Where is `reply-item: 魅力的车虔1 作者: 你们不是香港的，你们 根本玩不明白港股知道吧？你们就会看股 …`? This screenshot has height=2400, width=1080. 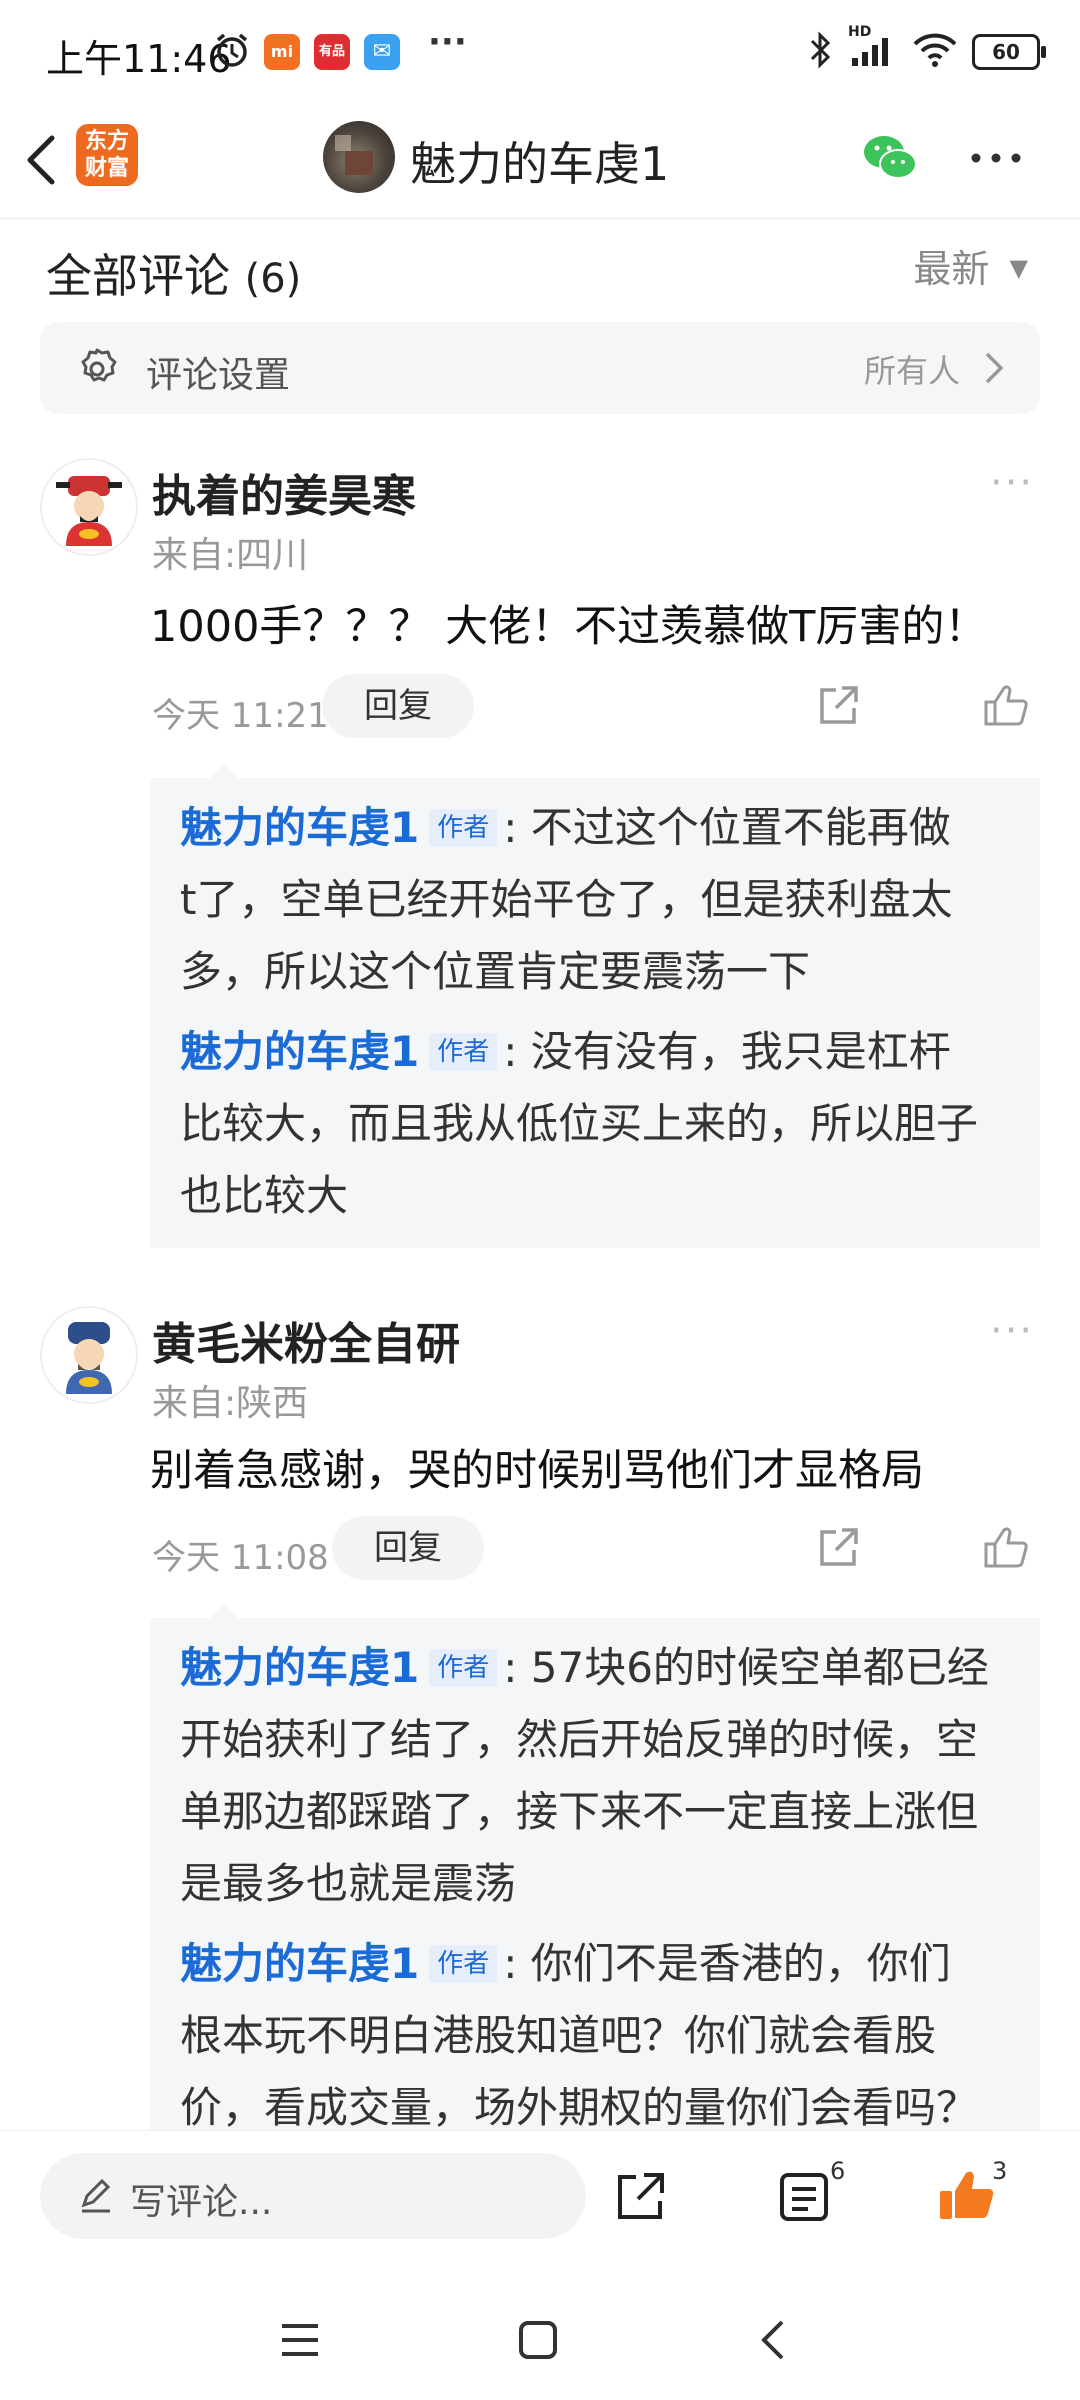
reply-item: 魅力的车虔1 作者: 你们不是香港的，你们 根本玩不明白港股知道吧？你们就会看股 … is located at coordinates (600, 2036).